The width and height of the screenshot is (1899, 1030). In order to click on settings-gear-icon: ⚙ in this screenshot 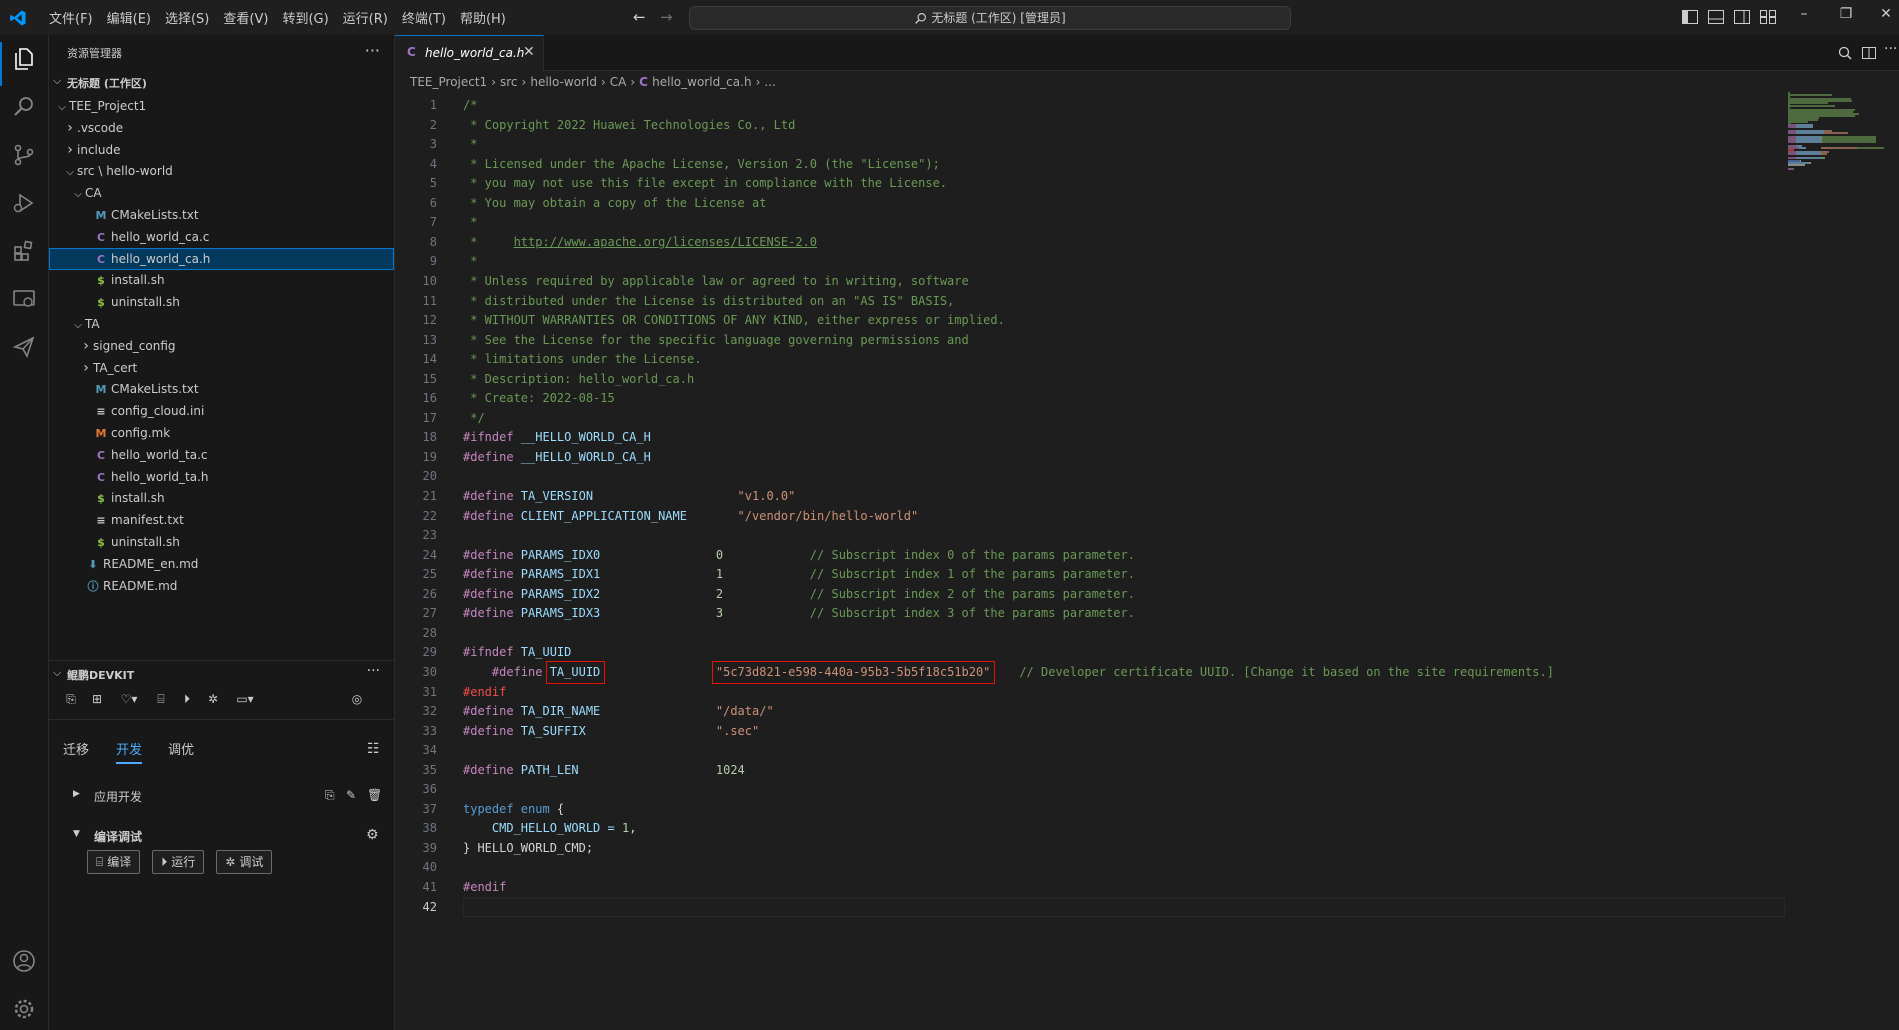, I will do `click(372, 835)`.